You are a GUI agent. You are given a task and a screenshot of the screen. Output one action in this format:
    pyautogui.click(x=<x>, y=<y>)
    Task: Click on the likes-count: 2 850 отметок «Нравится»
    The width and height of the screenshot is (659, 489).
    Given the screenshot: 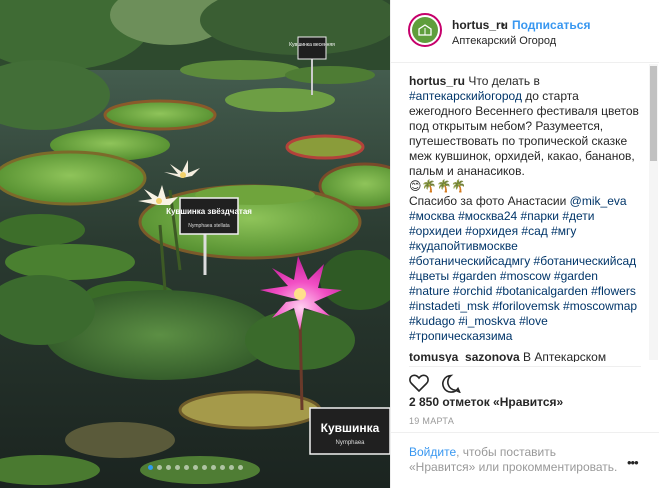 What is the action you would take?
    pyautogui.click(x=486, y=402)
    